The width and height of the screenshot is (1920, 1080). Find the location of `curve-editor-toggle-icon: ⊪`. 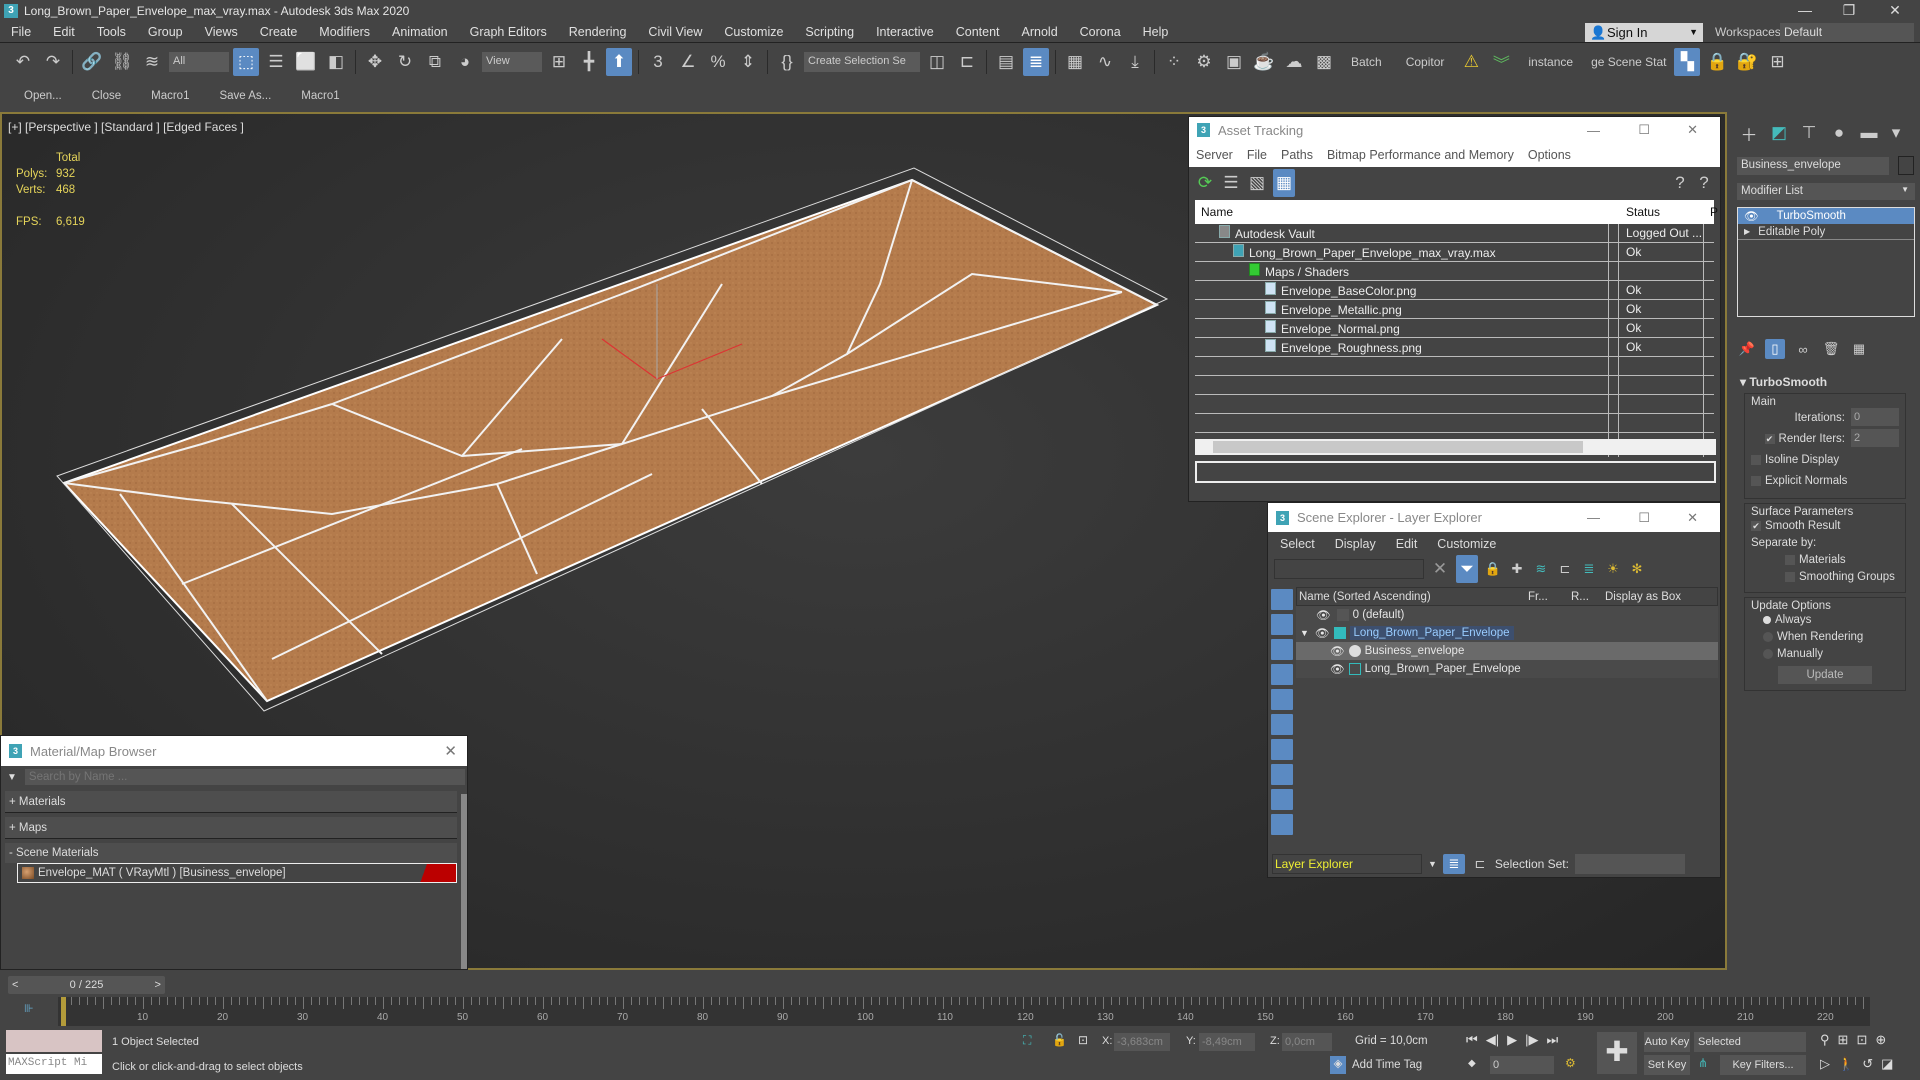

curve-editor-toggle-icon: ⊪ is located at coordinates (29, 1008).